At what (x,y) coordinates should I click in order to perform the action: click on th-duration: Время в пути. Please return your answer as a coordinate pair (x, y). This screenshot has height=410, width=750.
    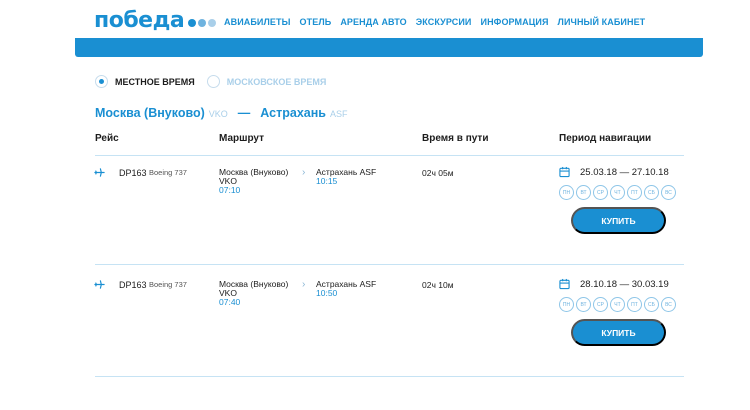
    Looking at the image, I should click on (455, 138).